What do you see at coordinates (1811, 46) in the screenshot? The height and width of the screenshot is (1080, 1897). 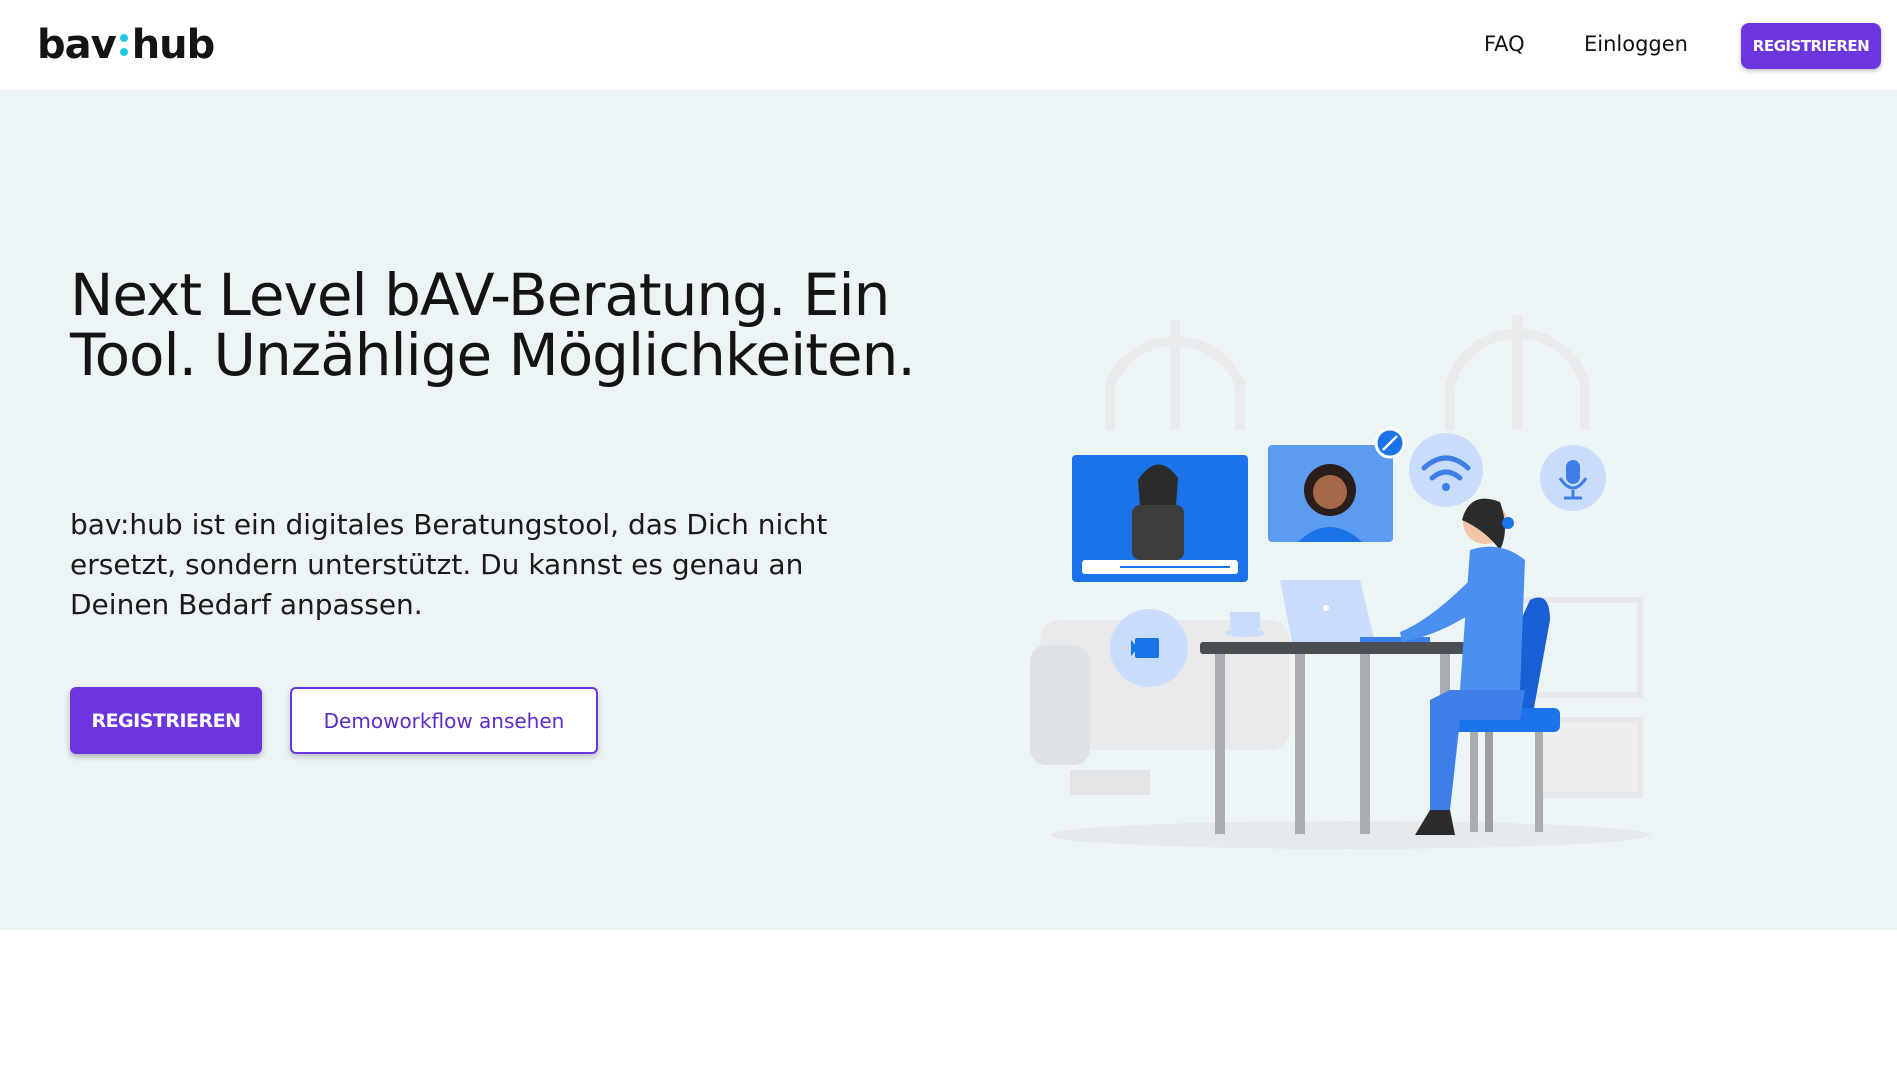 I see `nav-register-button: REGISTRIEREN` at bounding box center [1811, 46].